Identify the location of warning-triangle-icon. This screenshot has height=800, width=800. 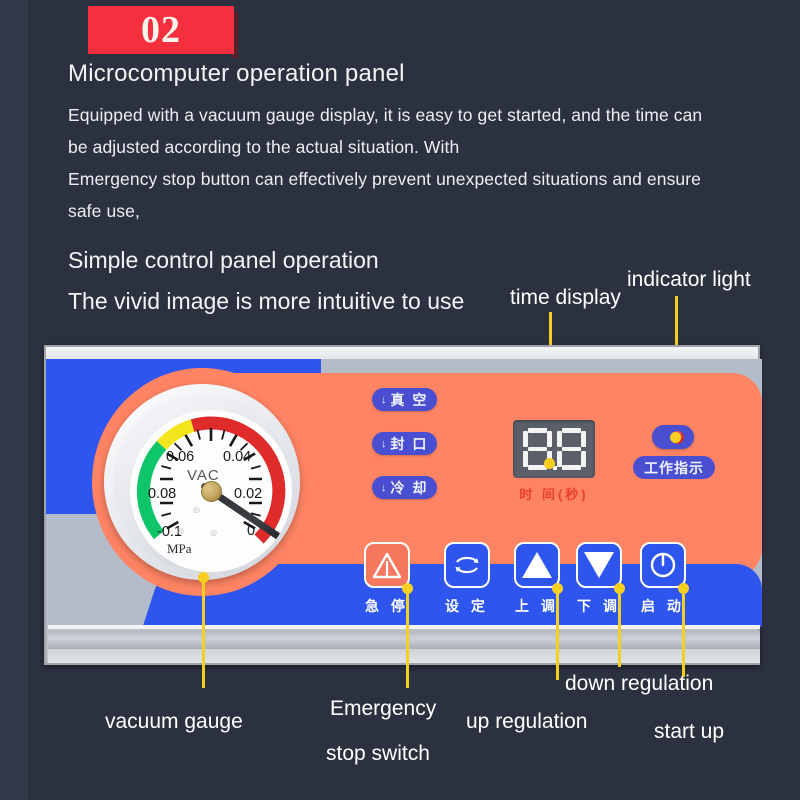
(387, 565).